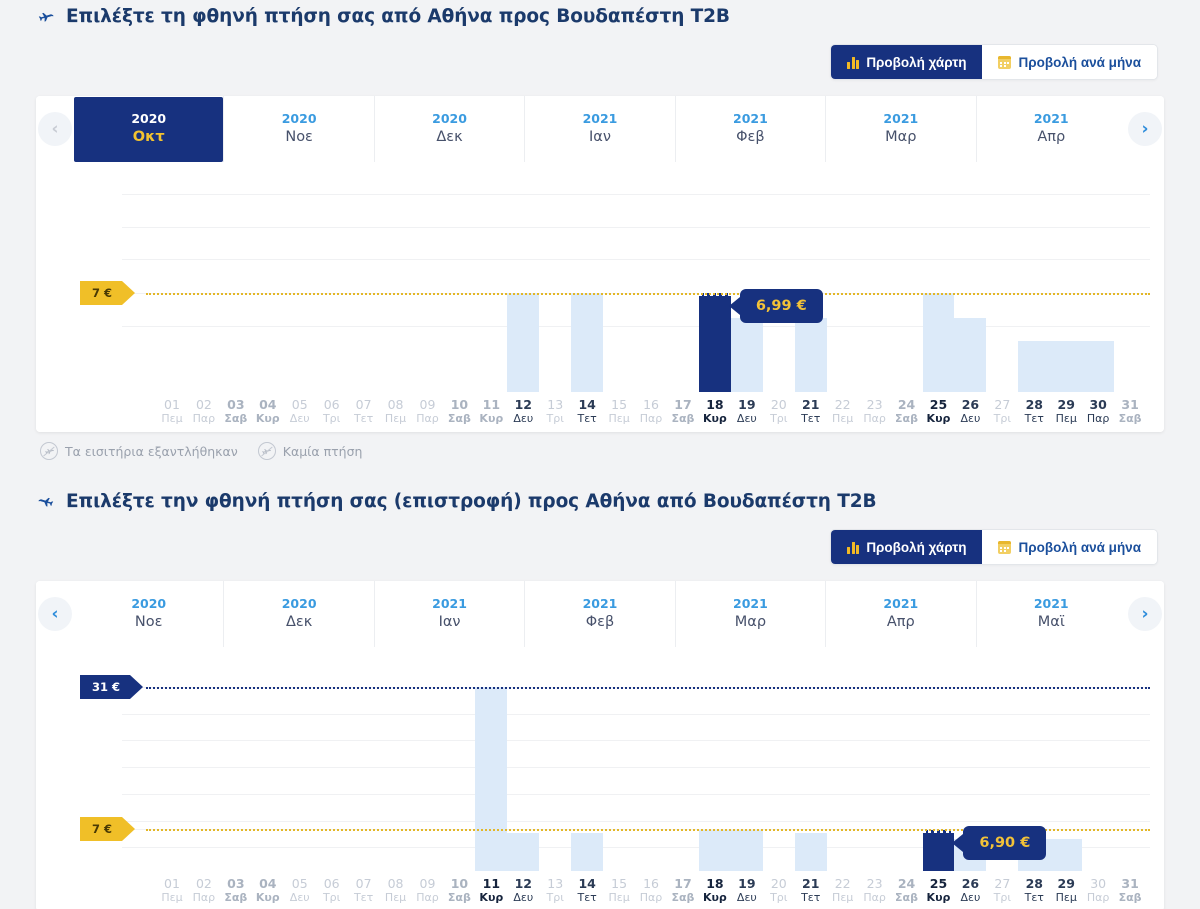  What do you see at coordinates (587, 411) in the screenshot?
I see `day-axis-cell: 14 Τετ` at bounding box center [587, 411].